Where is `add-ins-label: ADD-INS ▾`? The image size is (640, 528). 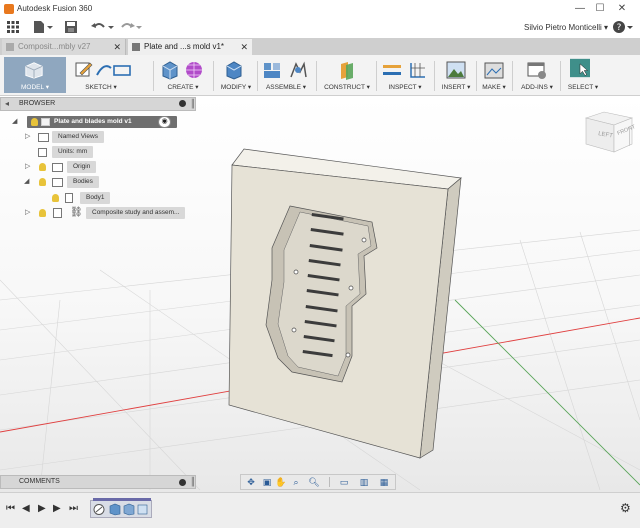 add-ins-label: ADD-INS ▾ is located at coordinates (537, 87).